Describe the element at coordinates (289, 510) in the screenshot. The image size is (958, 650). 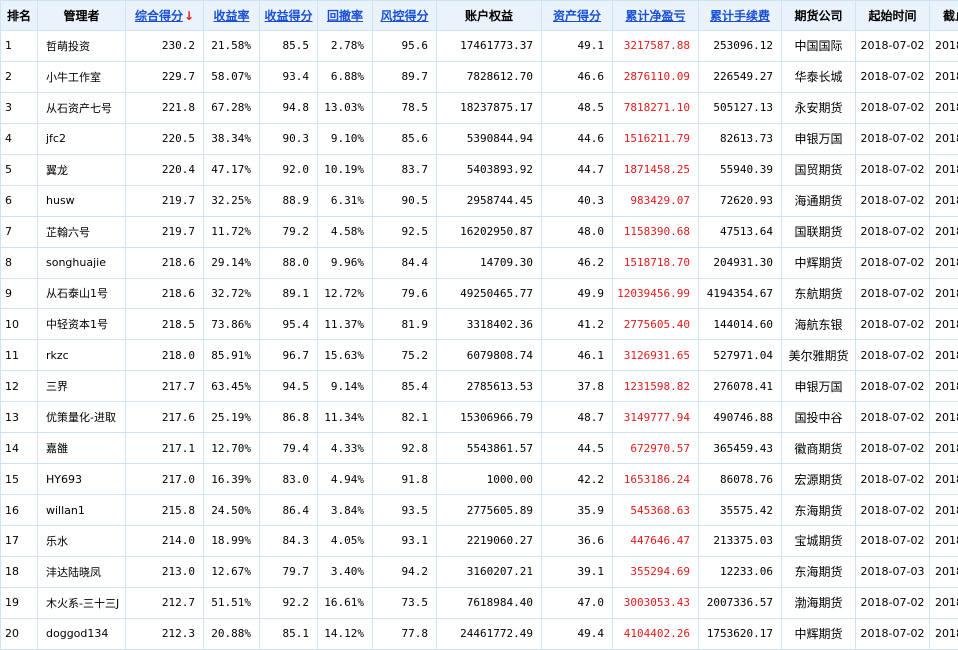
I see `cell-return-score: 86.4` at that location.